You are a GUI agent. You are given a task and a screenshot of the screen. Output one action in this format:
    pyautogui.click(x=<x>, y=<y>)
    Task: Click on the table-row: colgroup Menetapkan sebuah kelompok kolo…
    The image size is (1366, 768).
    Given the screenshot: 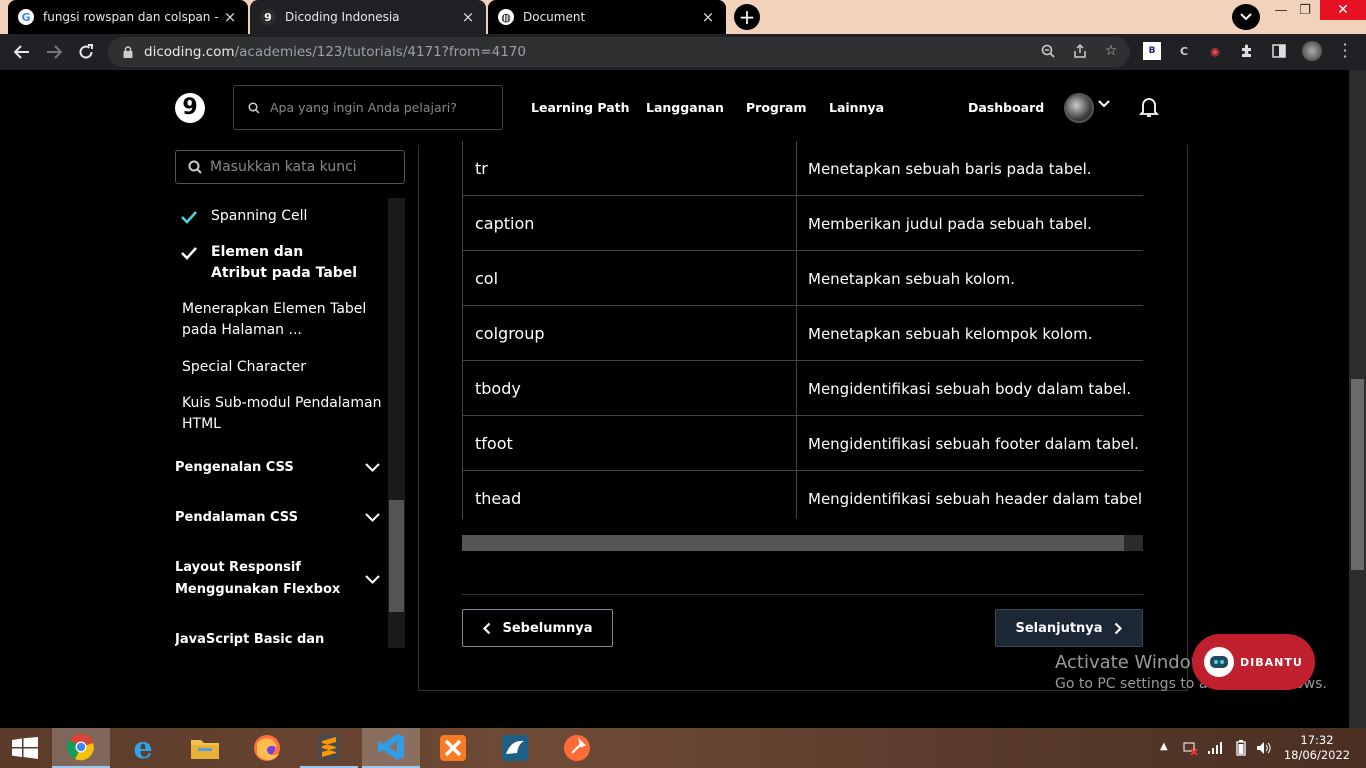 What is the action you would take?
    pyautogui.click(x=802, y=333)
    